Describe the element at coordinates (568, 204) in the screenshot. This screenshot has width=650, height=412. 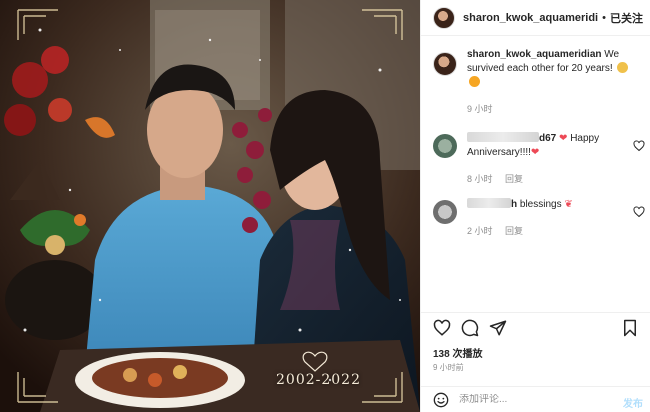
I see `rose-emoji-icon: ❦` at that location.